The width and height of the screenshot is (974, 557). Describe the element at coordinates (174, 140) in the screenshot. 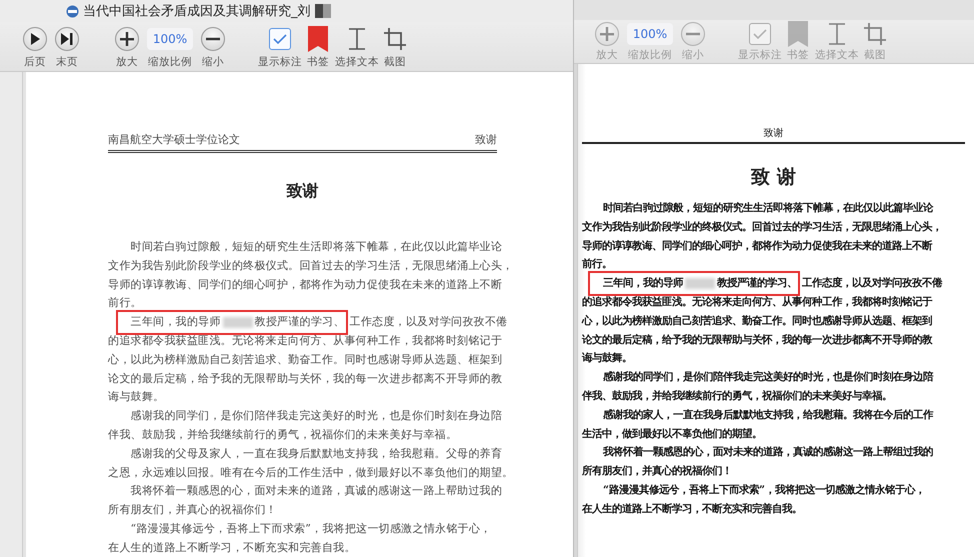

I see `running-header: 南昌航空大学硕士学位论文` at that location.